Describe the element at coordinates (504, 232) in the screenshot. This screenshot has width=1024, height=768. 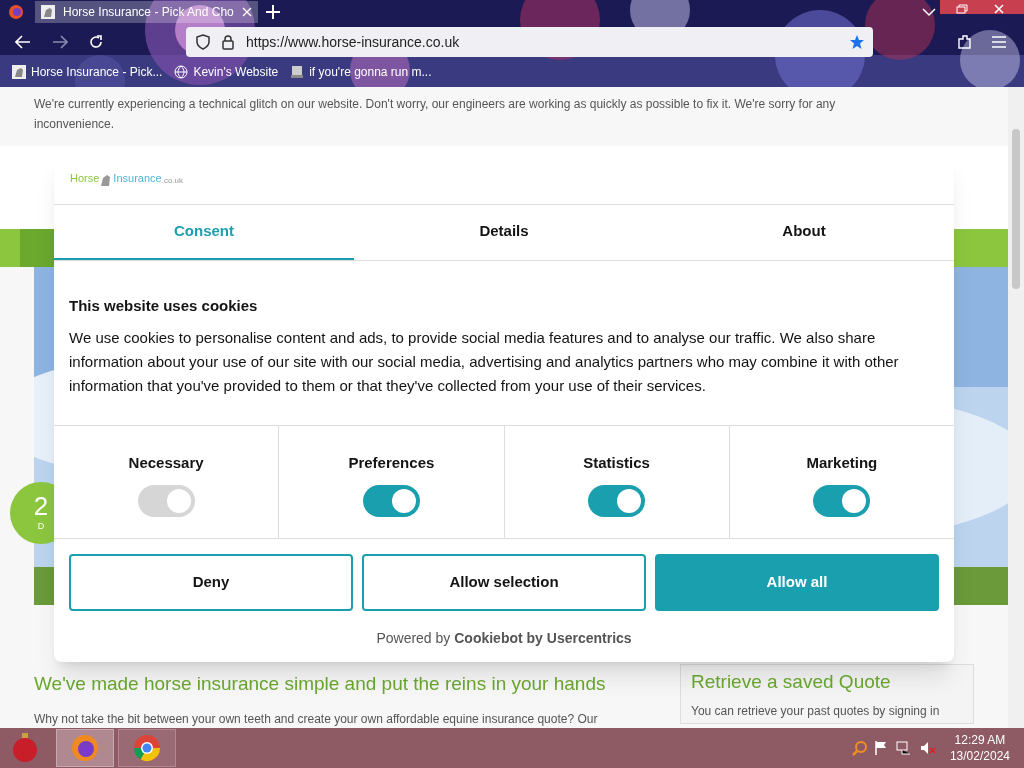
I see `dialog-tab: Details` at that location.